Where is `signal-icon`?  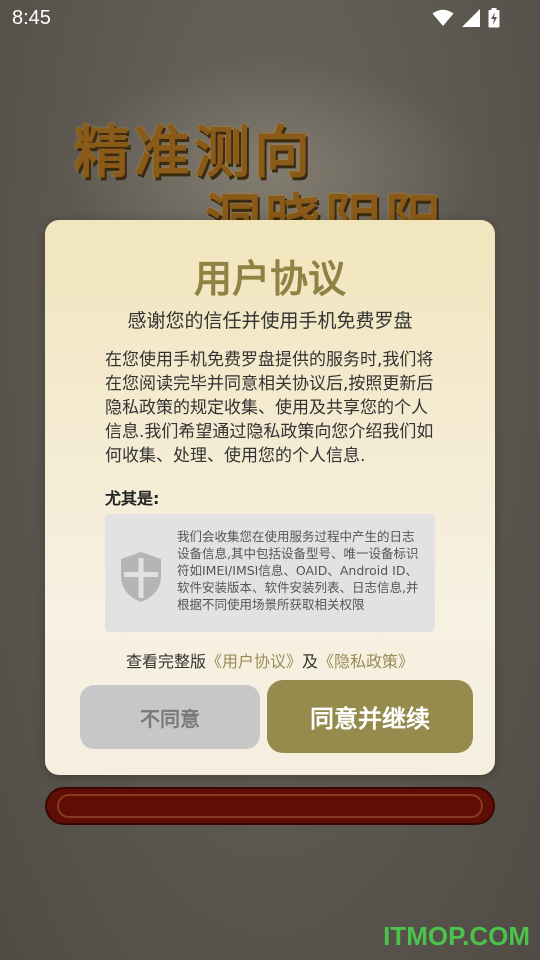
signal-icon is located at coordinates (471, 18).